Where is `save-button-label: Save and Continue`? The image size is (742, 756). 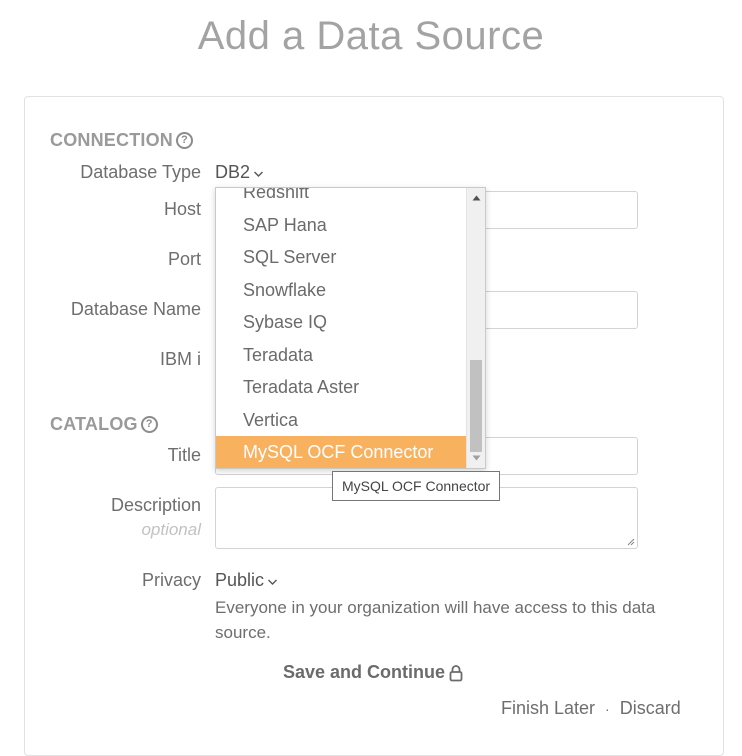
save-button-label: Save and Continue is located at coordinates (364, 672).